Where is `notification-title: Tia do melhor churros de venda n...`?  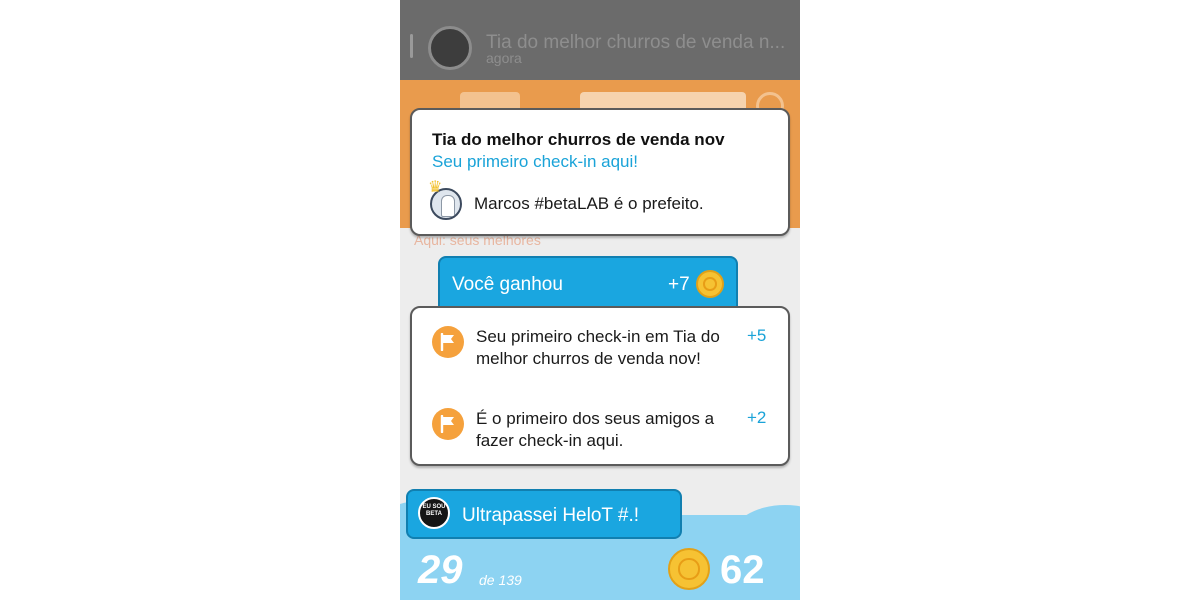 notification-title: Tia do melhor churros de venda n... is located at coordinates (636, 42).